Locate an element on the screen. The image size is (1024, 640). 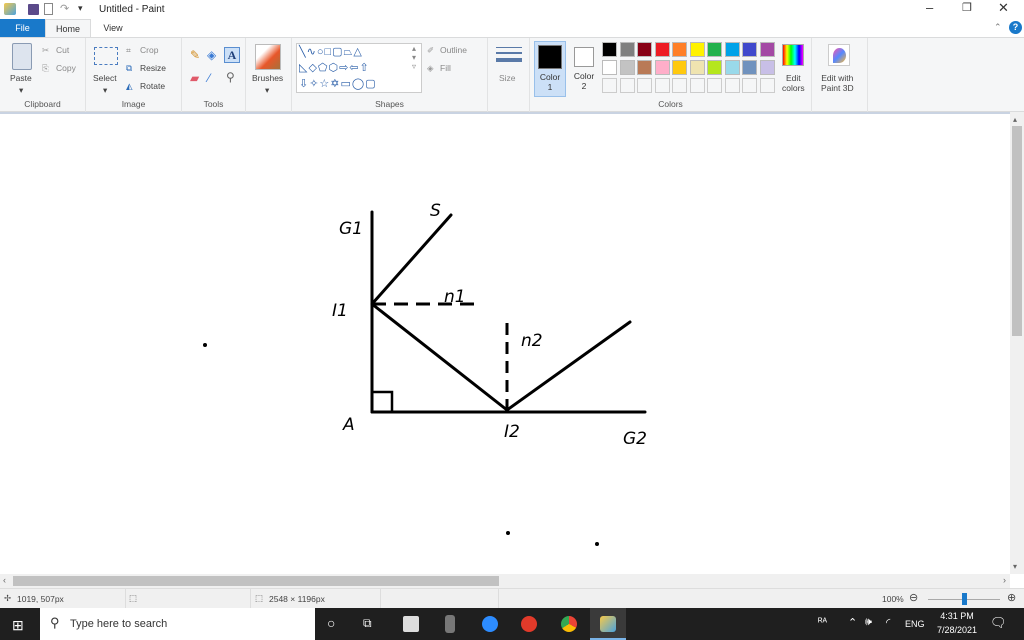
people-icon: ᴿᴬ is located at coordinates (822, 622).